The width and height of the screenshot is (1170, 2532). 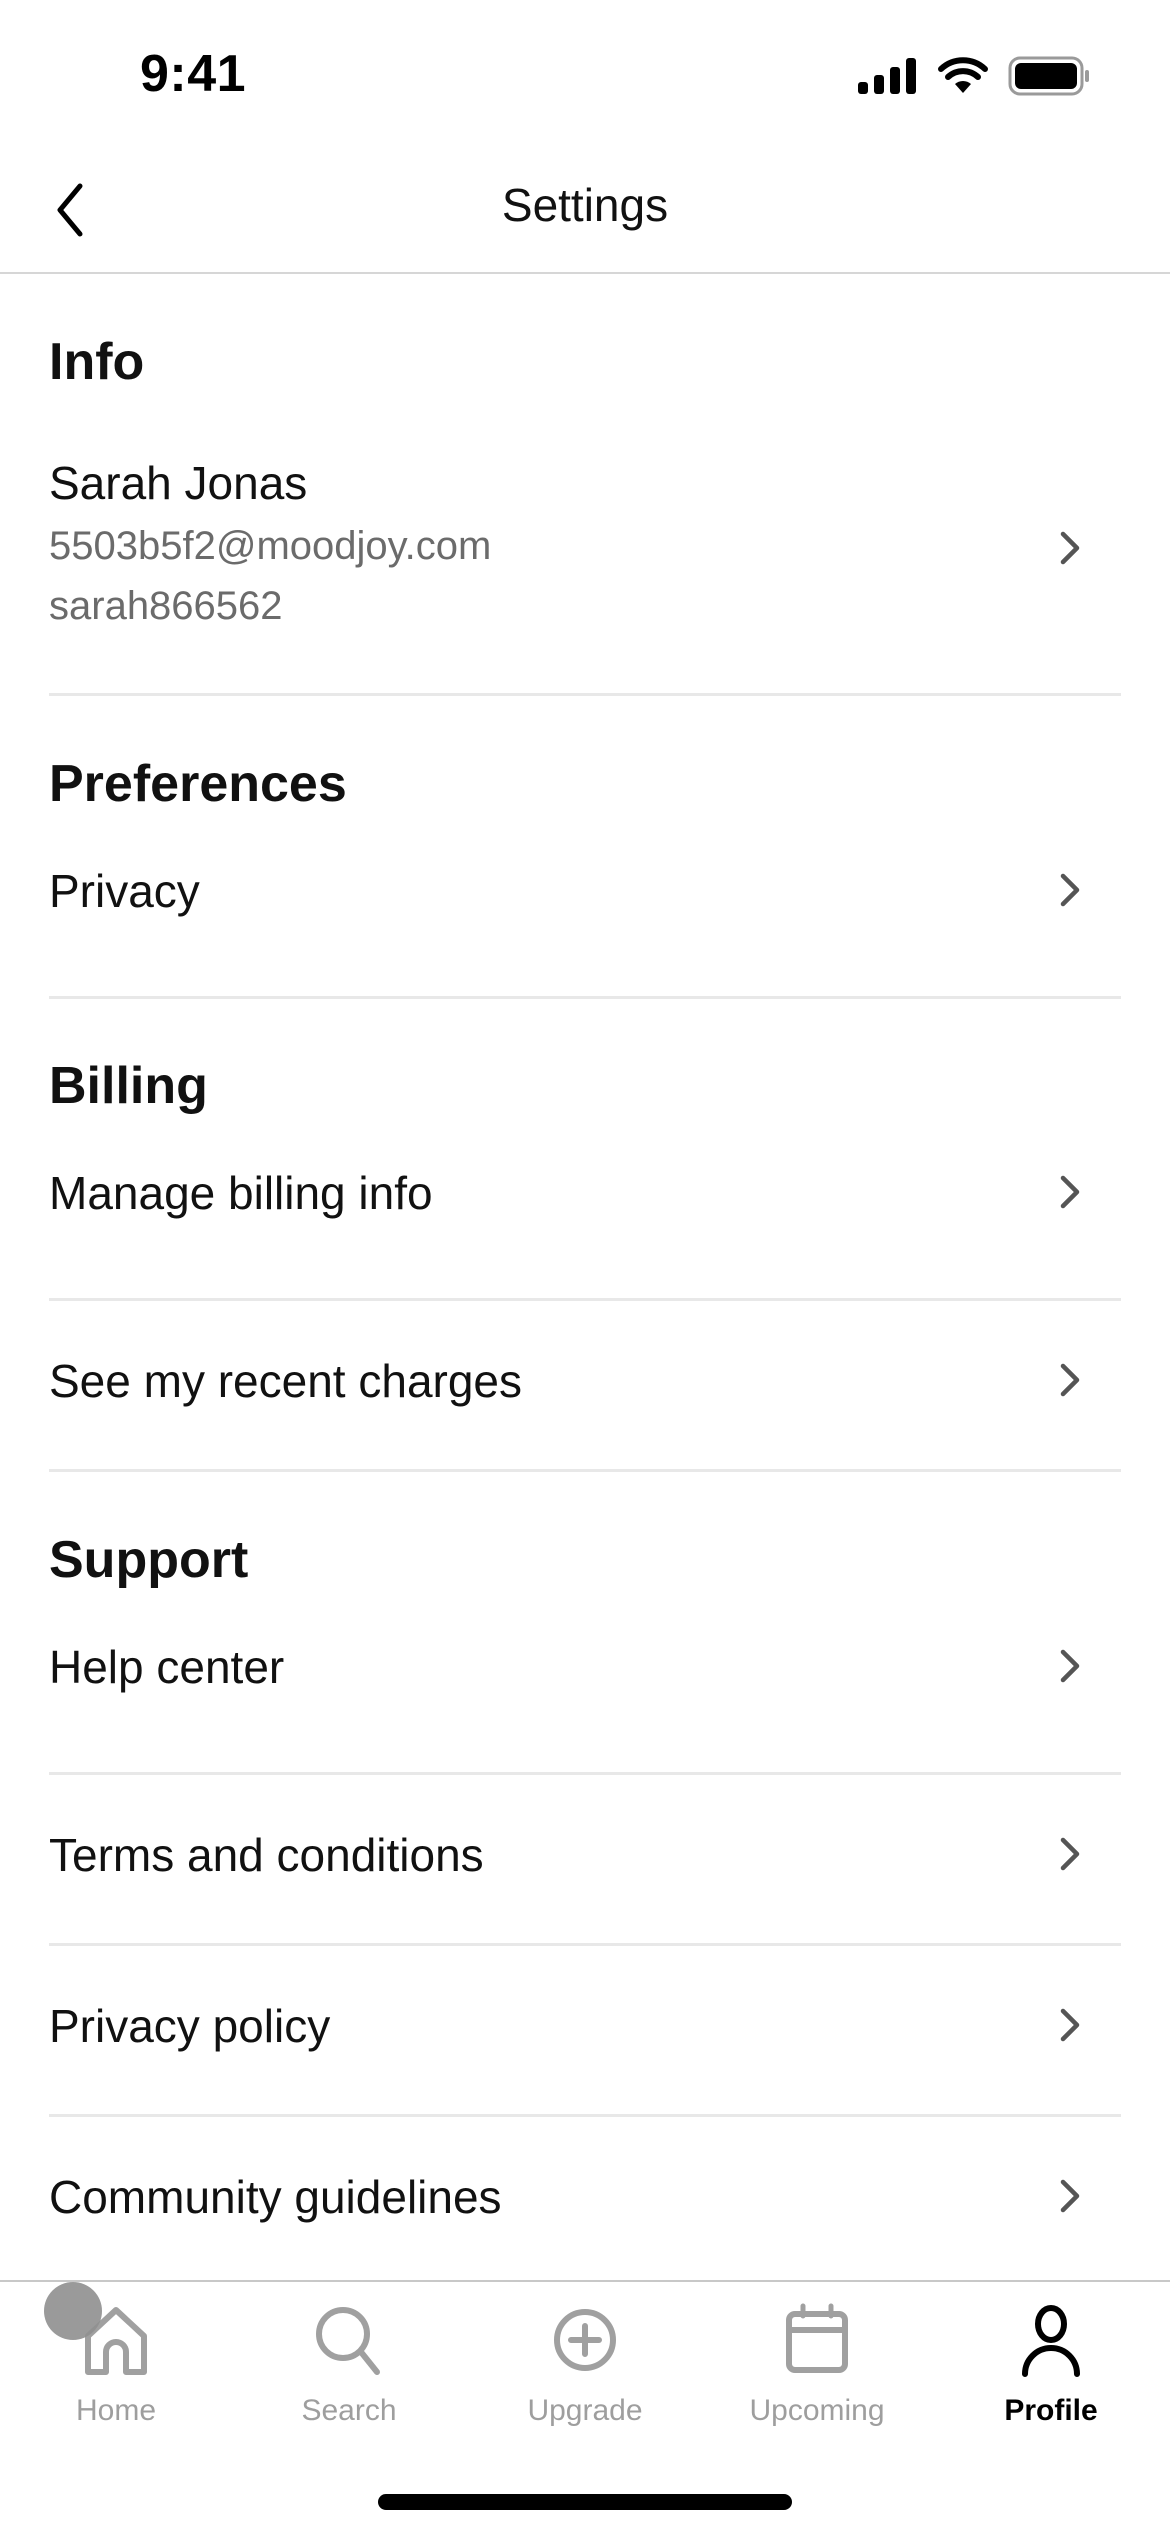 What do you see at coordinates (116, 2410) in the screenshot?
I see `tab-label: Home` at bounding box center [116, 2410].